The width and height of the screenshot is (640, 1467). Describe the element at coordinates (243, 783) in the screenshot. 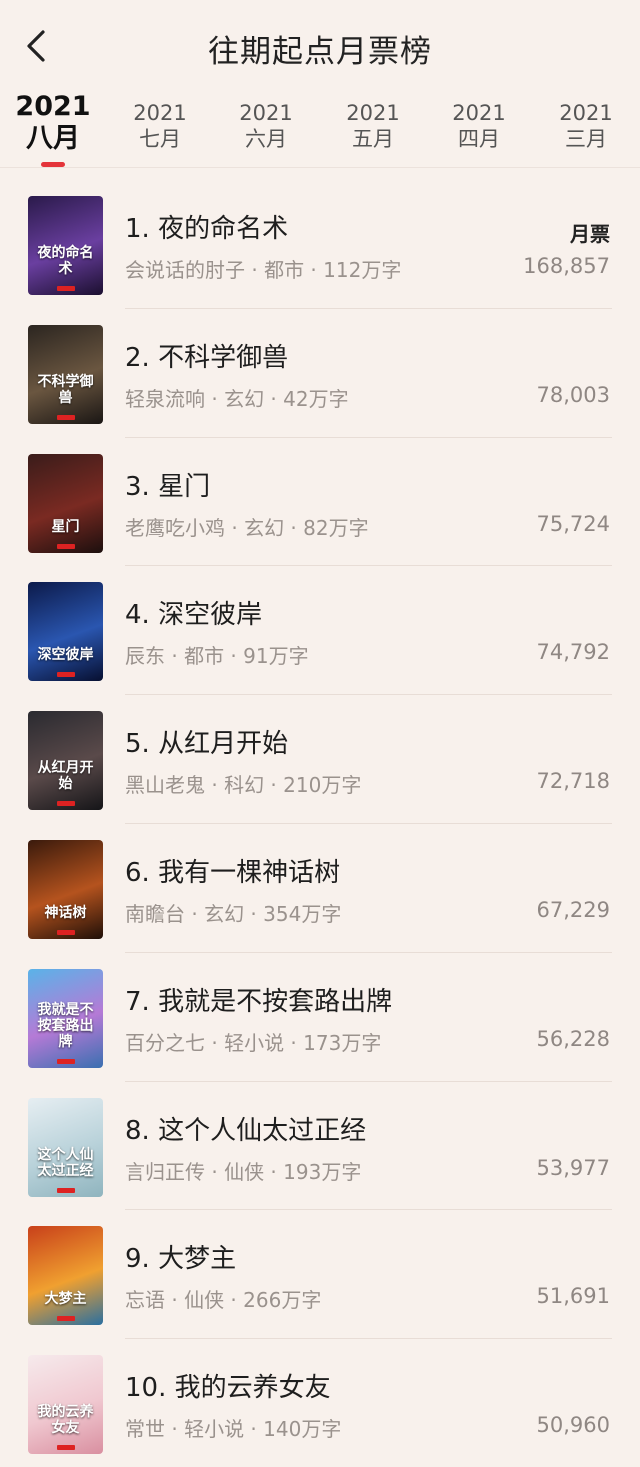

I see `book-meta: 黑山老鬼 · 科幻 · 210万字` at that location.